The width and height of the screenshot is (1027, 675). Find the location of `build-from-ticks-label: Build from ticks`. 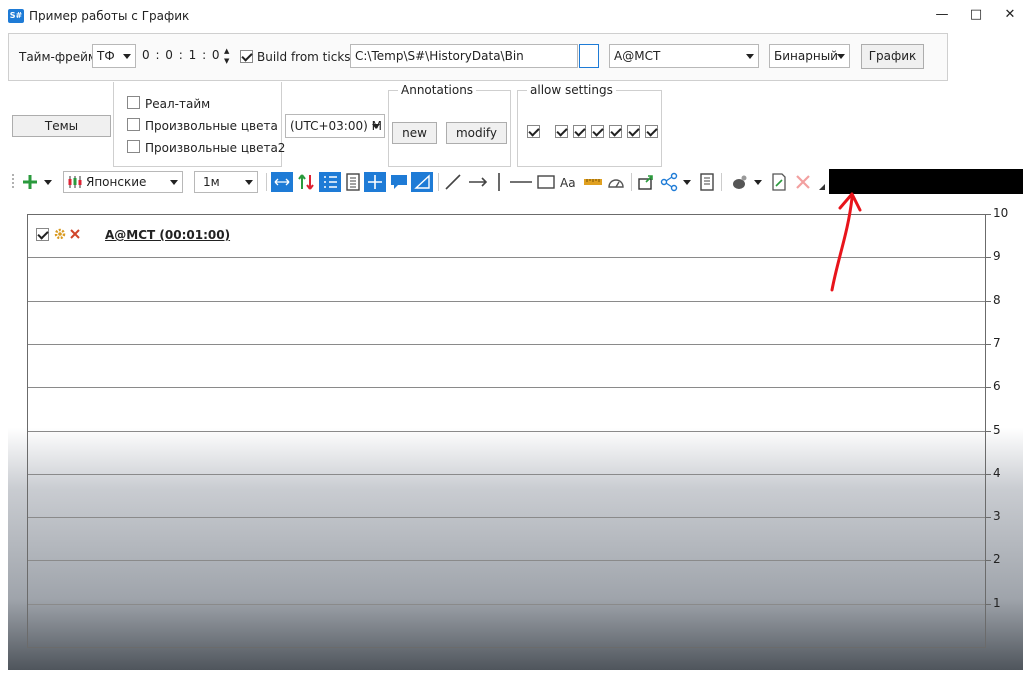

build-from-ticks-label: Build from ticks is located at coordinates (304, 57).